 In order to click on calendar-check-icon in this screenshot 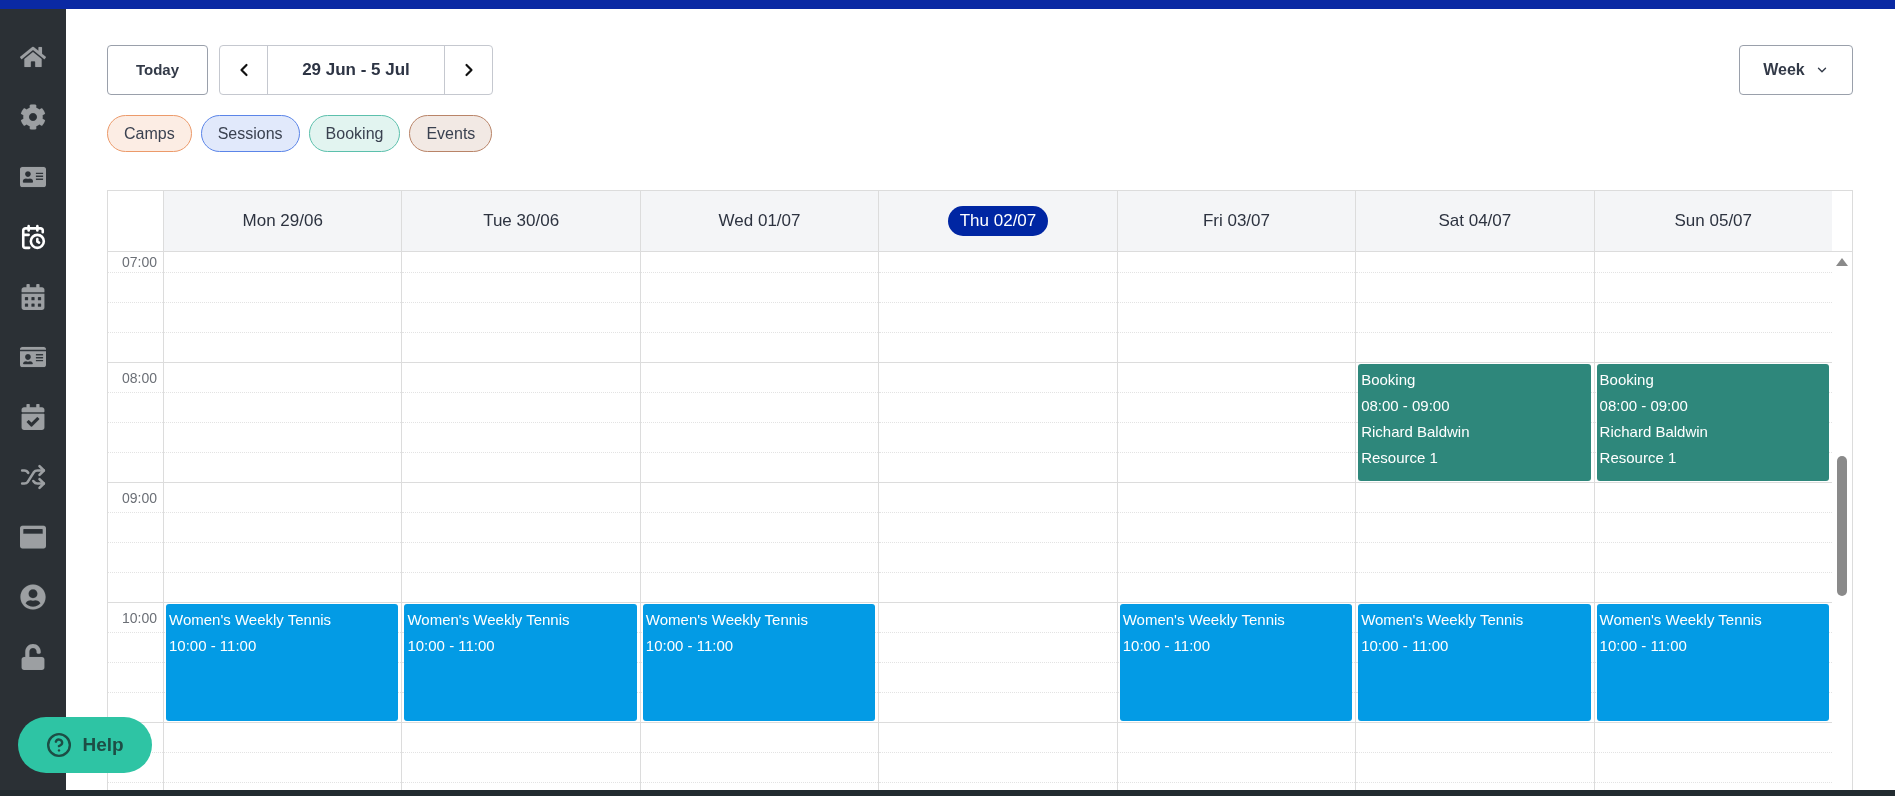, I will do `click(33, 417)`.